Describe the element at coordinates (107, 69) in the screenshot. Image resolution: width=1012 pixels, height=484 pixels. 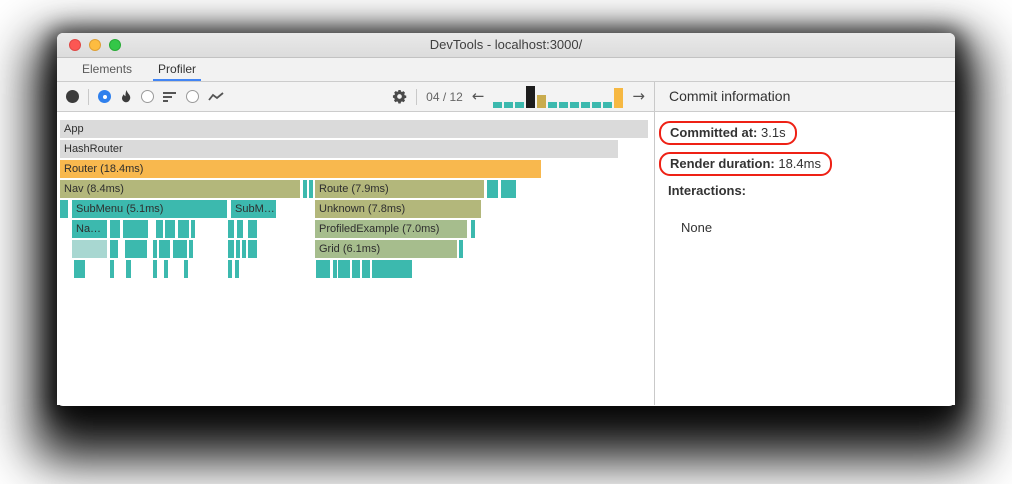
I see `tab-elements: Elements` at that location.